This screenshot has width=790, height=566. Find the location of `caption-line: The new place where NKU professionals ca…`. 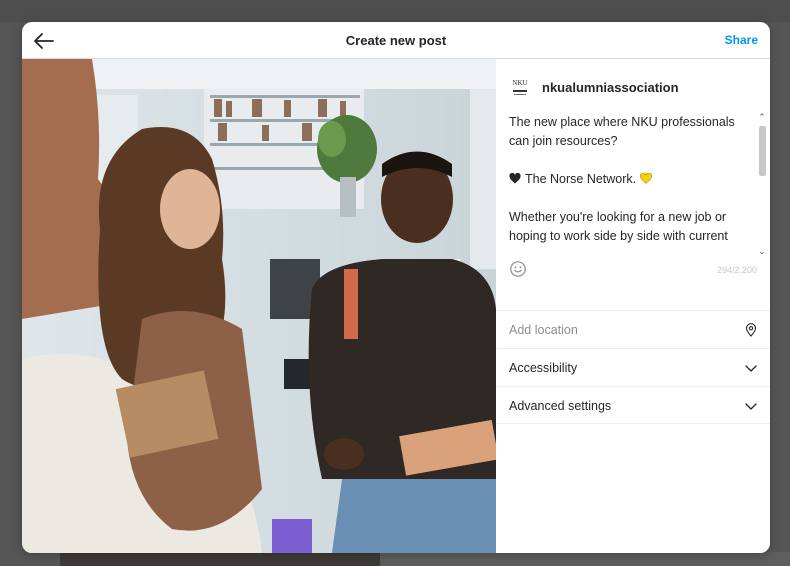

caption-line: The new place where NKU professionals ca… is located at coordinates (622, 131).